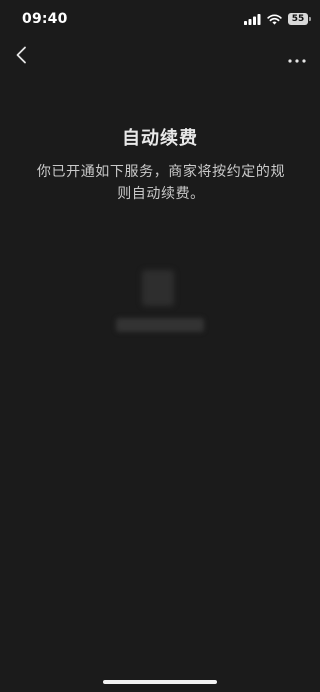 The image size is (320, 692). What do you see at coordinates (160, 57) in the screenshot?
I see `nav-bar` at bounding box center [160, 57].